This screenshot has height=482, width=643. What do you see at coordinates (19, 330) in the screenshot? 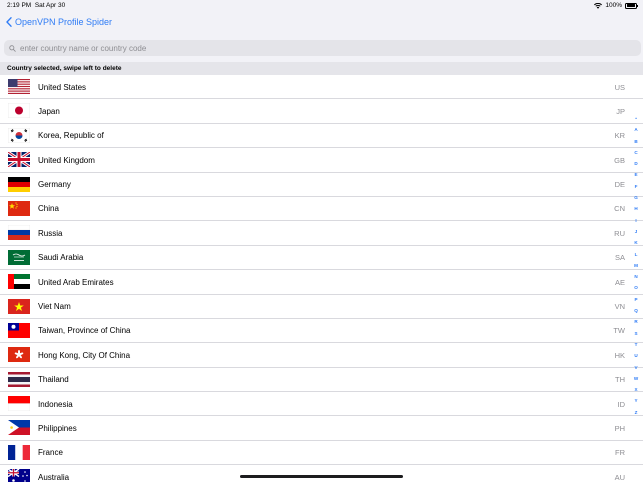
I see `tw-flag-icon` at bounding box center [19, 330].